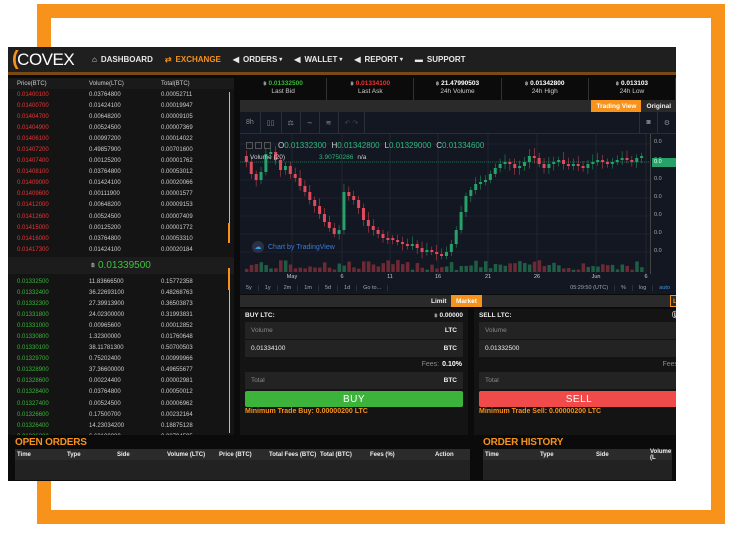  I want to click on tab-limit: Limit, so click(439, 301).